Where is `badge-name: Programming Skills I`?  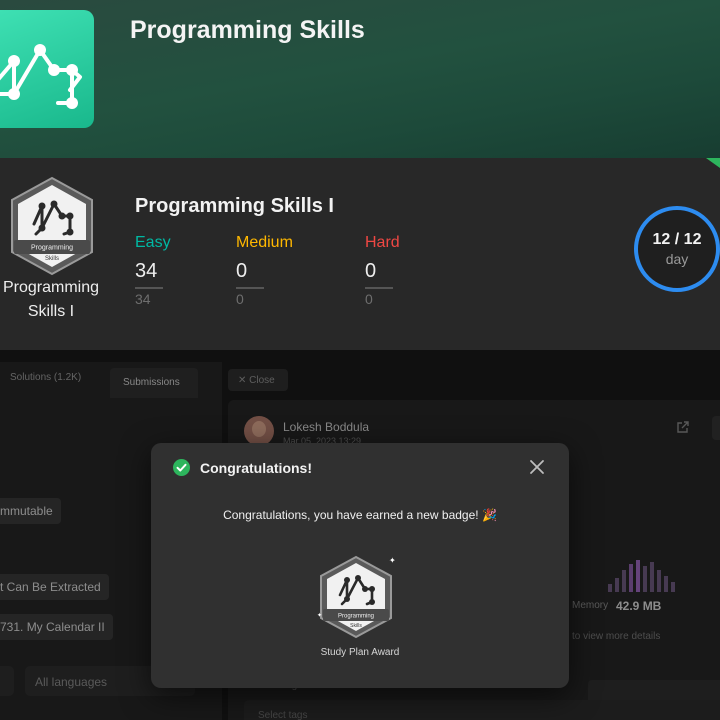 badge-name: Programming Skills I is located at coordinates (51, 300).